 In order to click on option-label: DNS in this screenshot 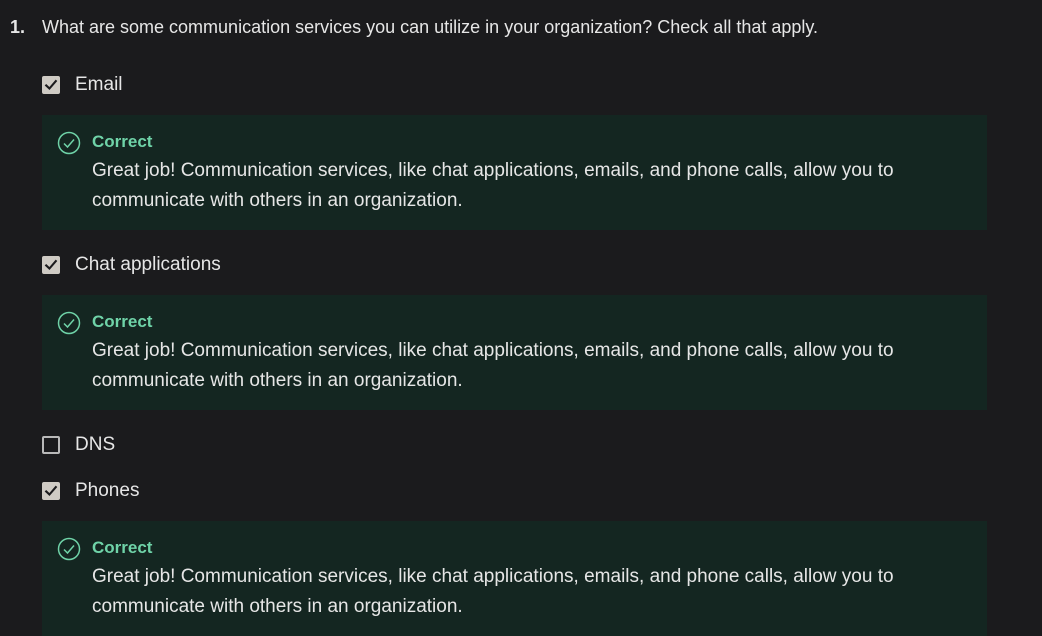, I will do `click(95, 444)`.